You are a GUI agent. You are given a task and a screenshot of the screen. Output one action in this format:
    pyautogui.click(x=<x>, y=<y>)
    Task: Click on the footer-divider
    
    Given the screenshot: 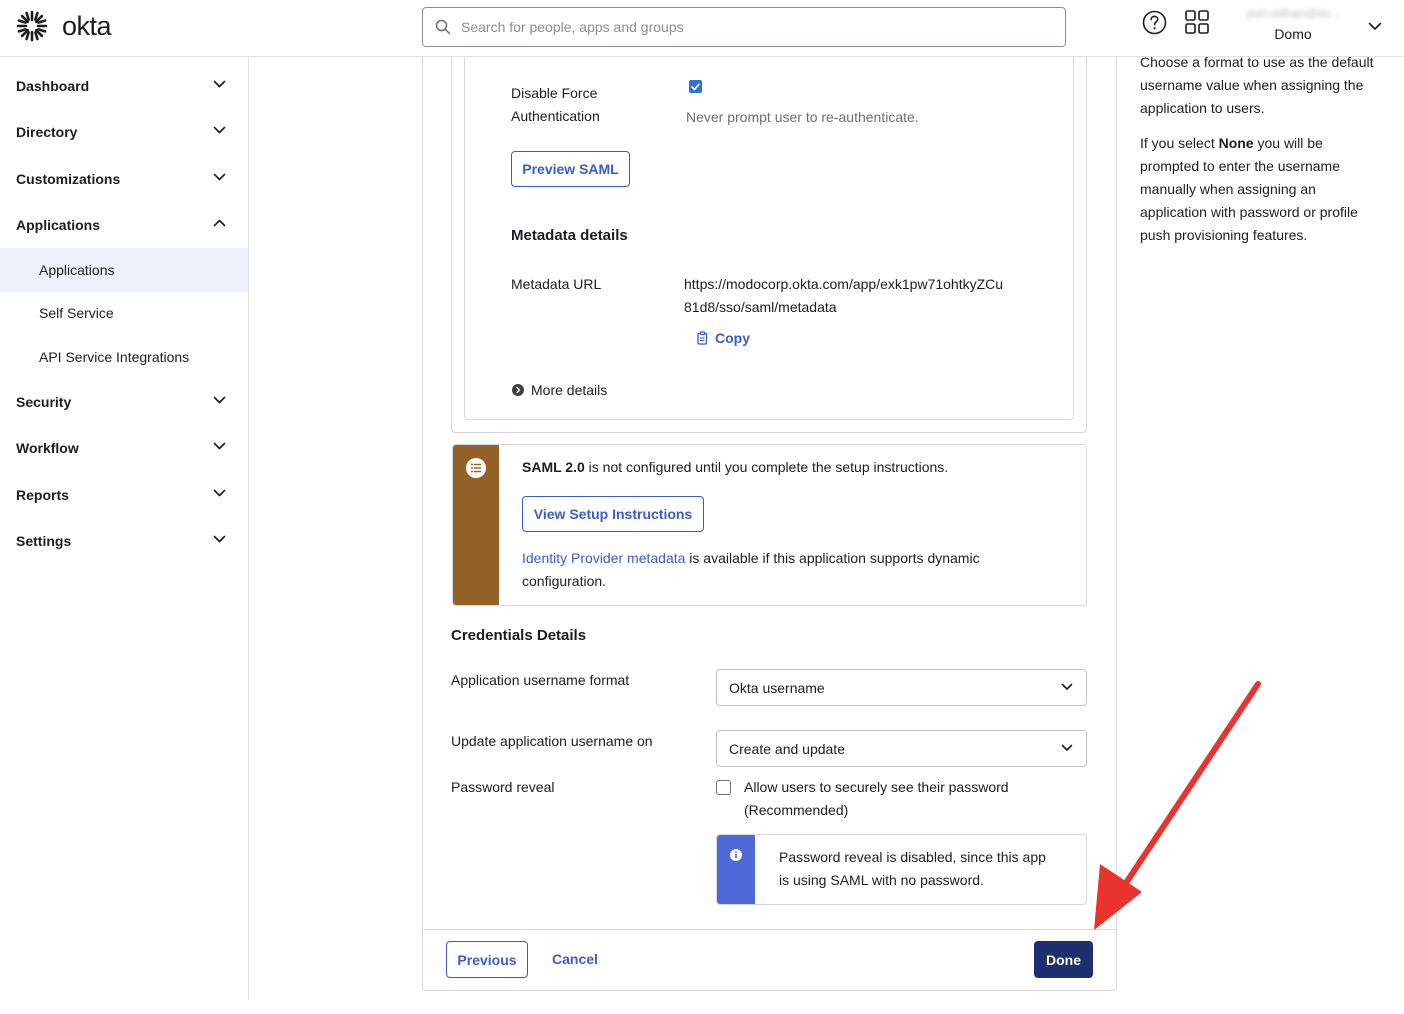 What is the action you would take?
    pyautogui.click(x=769, y=929)
    